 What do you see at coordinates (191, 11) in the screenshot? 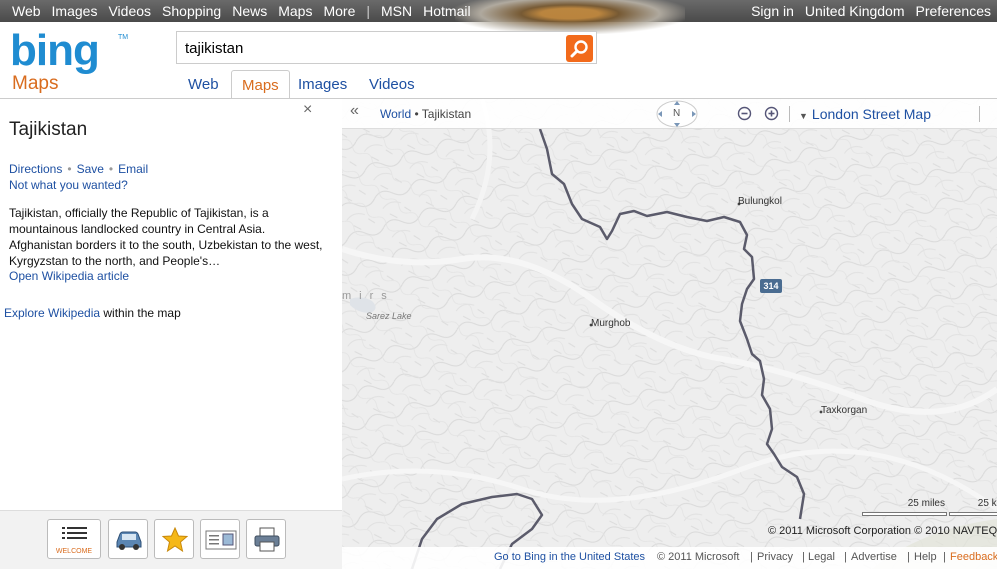
I see `topnav-shopping: Shopping` at bounding box center [191, 11].